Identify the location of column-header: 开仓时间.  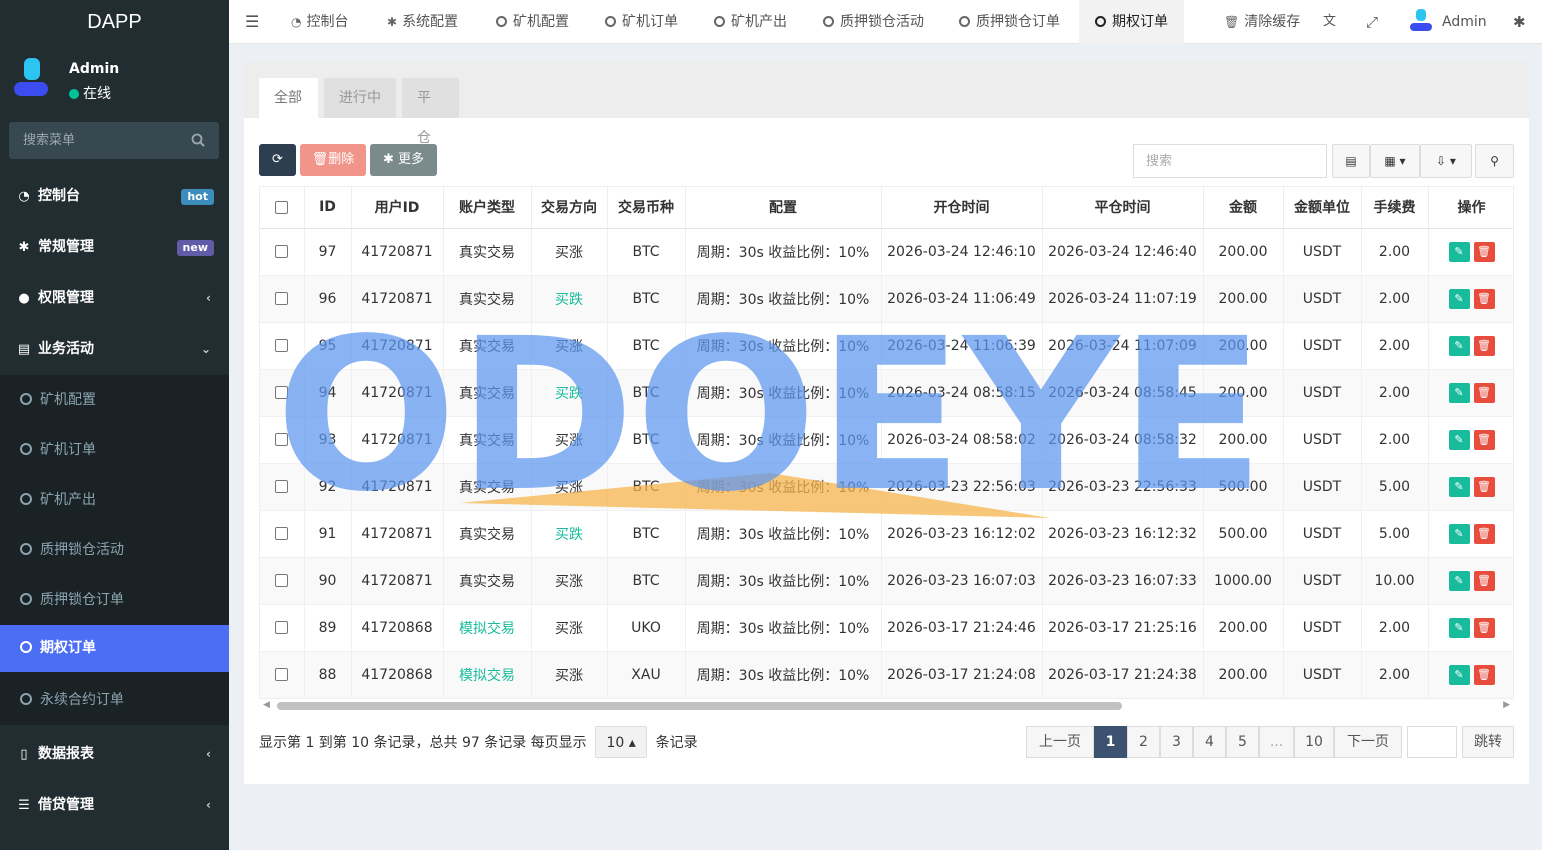
(962, 208).